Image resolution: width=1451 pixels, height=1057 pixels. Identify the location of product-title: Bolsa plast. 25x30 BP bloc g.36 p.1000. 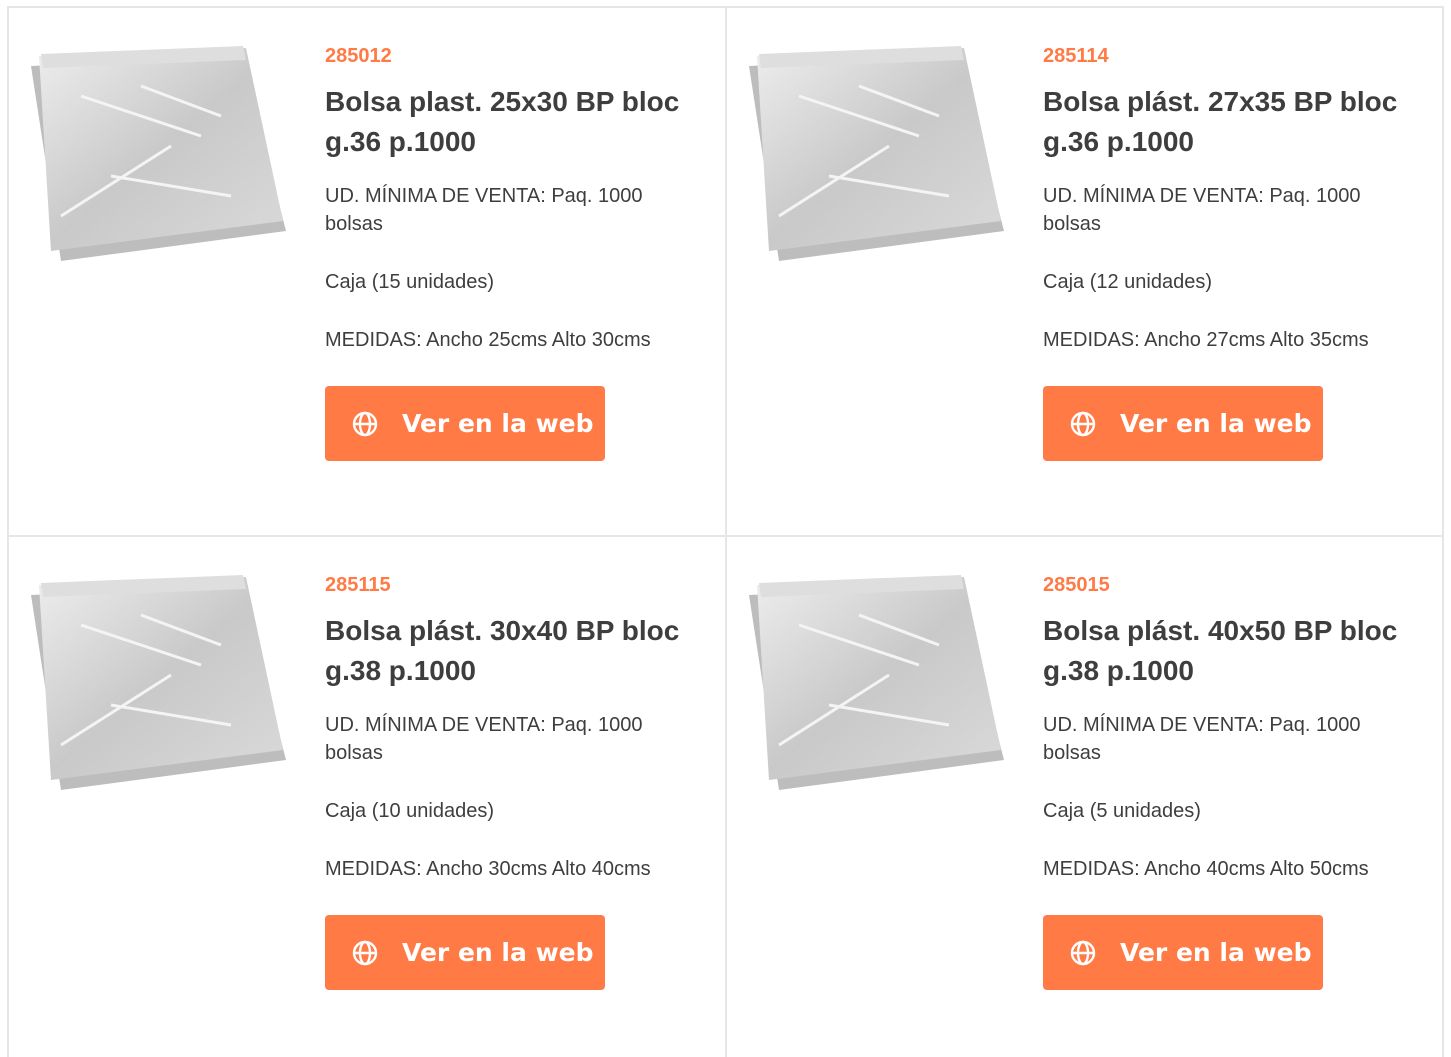
(502, 121).